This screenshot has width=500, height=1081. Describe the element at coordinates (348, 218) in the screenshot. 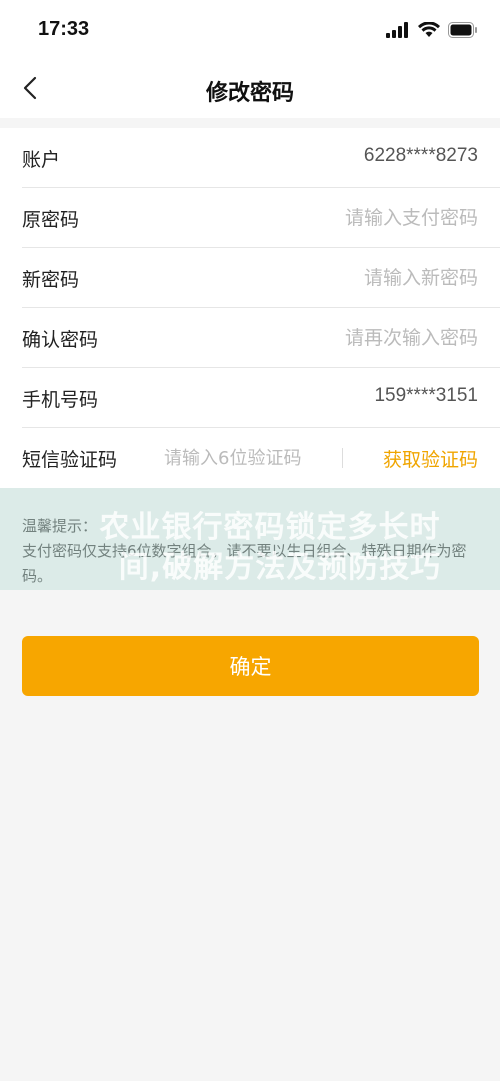

I see `old-password-input` at that location.